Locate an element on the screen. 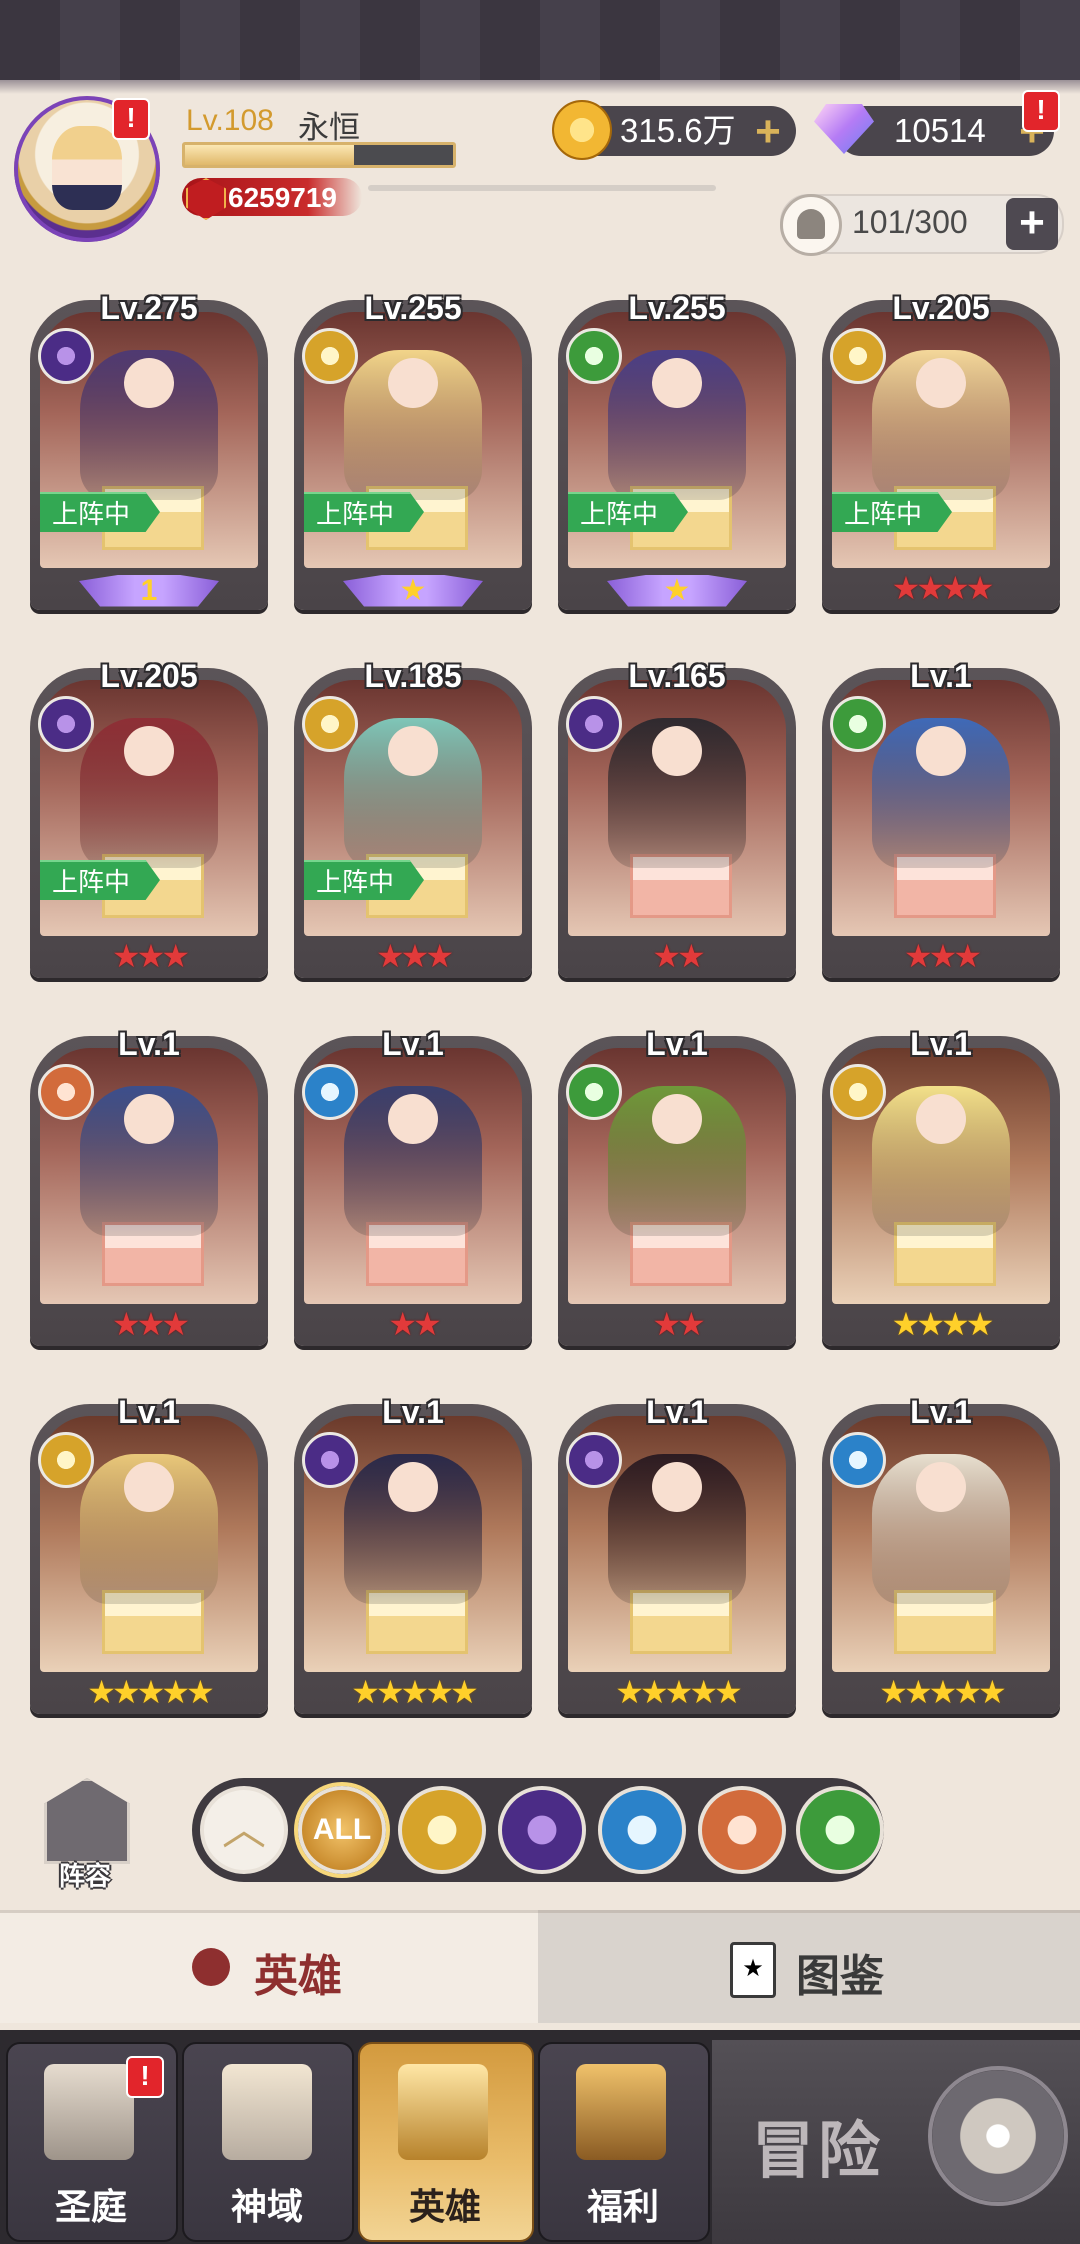 The height and width of the screenshot is (2244, 1080). hero-card: Lv.275 上阵中 1 is located at coordinates (149, 457).